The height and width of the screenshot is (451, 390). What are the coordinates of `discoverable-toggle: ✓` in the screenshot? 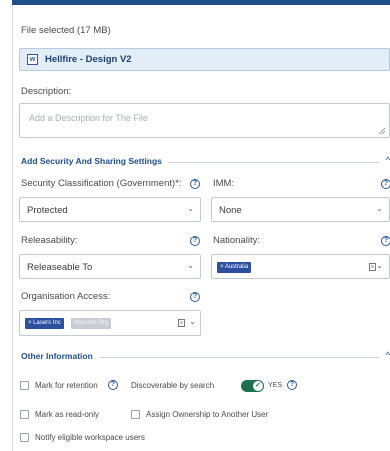 It's located at (252, 386).